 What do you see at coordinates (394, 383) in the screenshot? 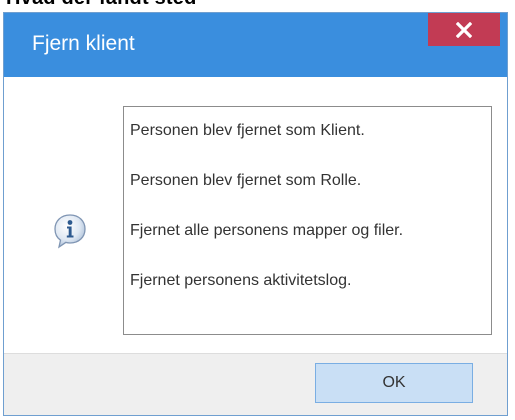
I see `ok-button: OK` at bounding box center [394, 383].